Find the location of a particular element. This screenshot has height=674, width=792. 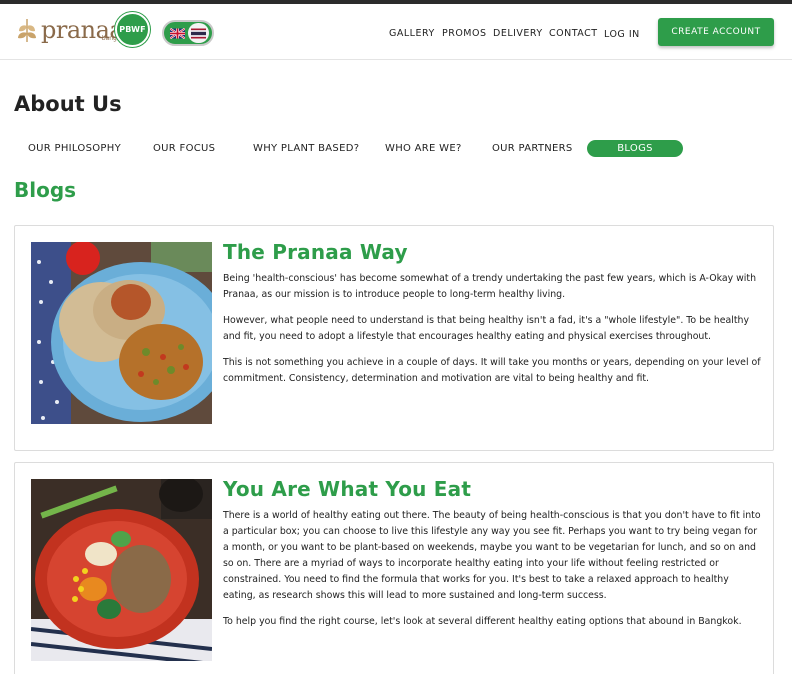

food-photo-wraps is located at coordinates (121, 333).